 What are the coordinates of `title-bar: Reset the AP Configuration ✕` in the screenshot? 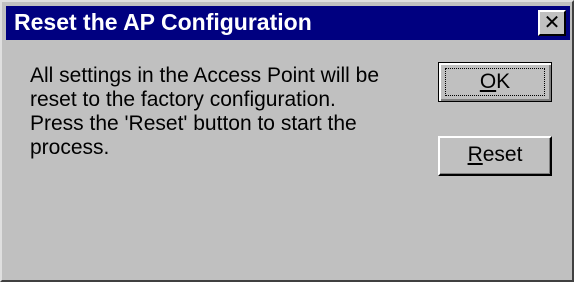 It's located at (288, 23).